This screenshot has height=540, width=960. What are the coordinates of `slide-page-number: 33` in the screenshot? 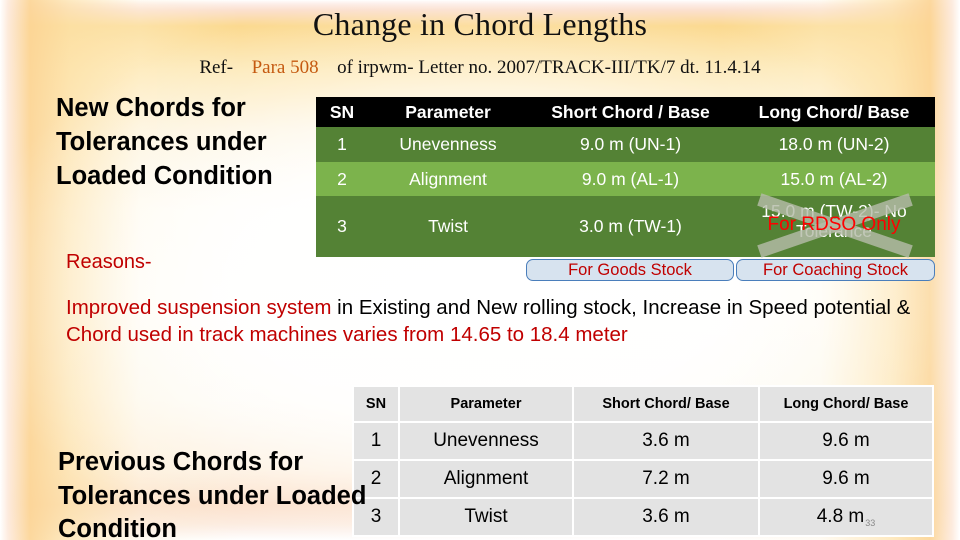 It's located at (870, 523).